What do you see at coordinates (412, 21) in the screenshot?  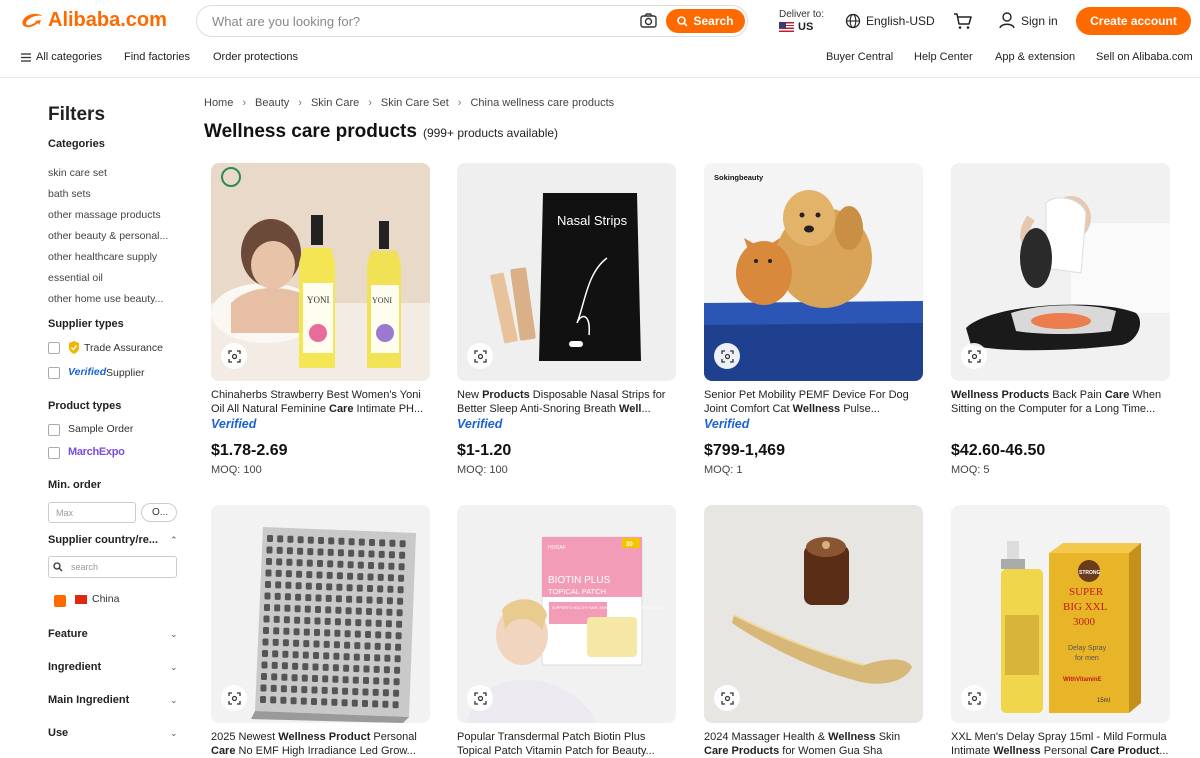 I see `search-input` at bounding box center [412, 21].